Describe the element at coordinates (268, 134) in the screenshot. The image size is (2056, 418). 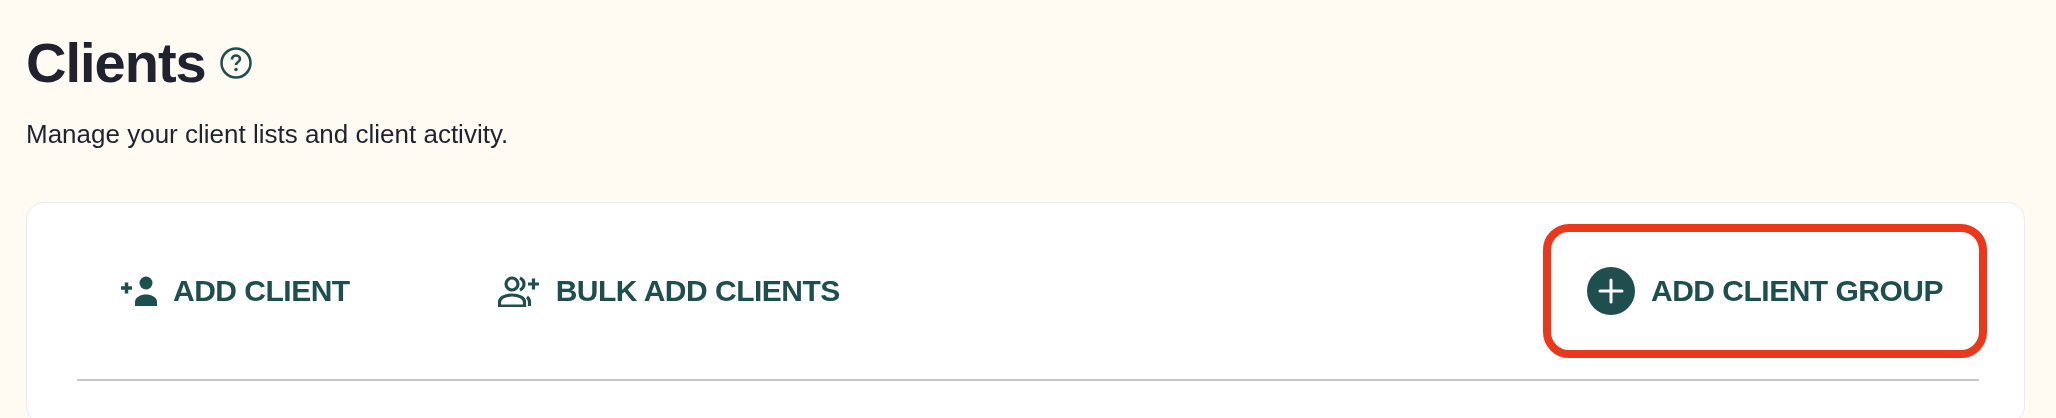
I see `page-subtitle: Manage your client lists and client activity.` at that location.